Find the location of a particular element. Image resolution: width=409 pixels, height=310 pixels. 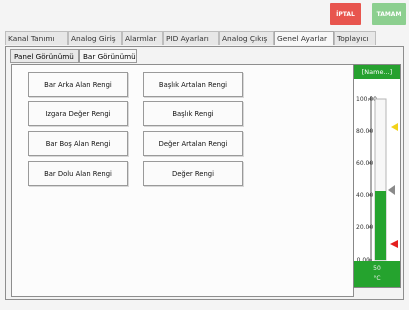

bar-empty-area-color-button: Bar Boş Alan Rengi is located at coordinates (78, 143).